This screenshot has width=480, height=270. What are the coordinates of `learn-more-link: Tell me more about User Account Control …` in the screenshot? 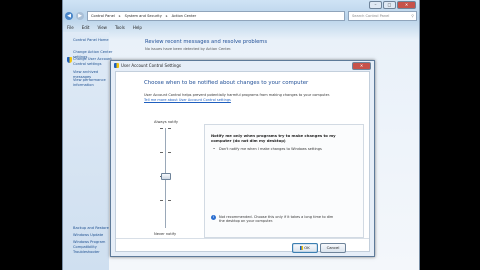 It's located at (187, 100).